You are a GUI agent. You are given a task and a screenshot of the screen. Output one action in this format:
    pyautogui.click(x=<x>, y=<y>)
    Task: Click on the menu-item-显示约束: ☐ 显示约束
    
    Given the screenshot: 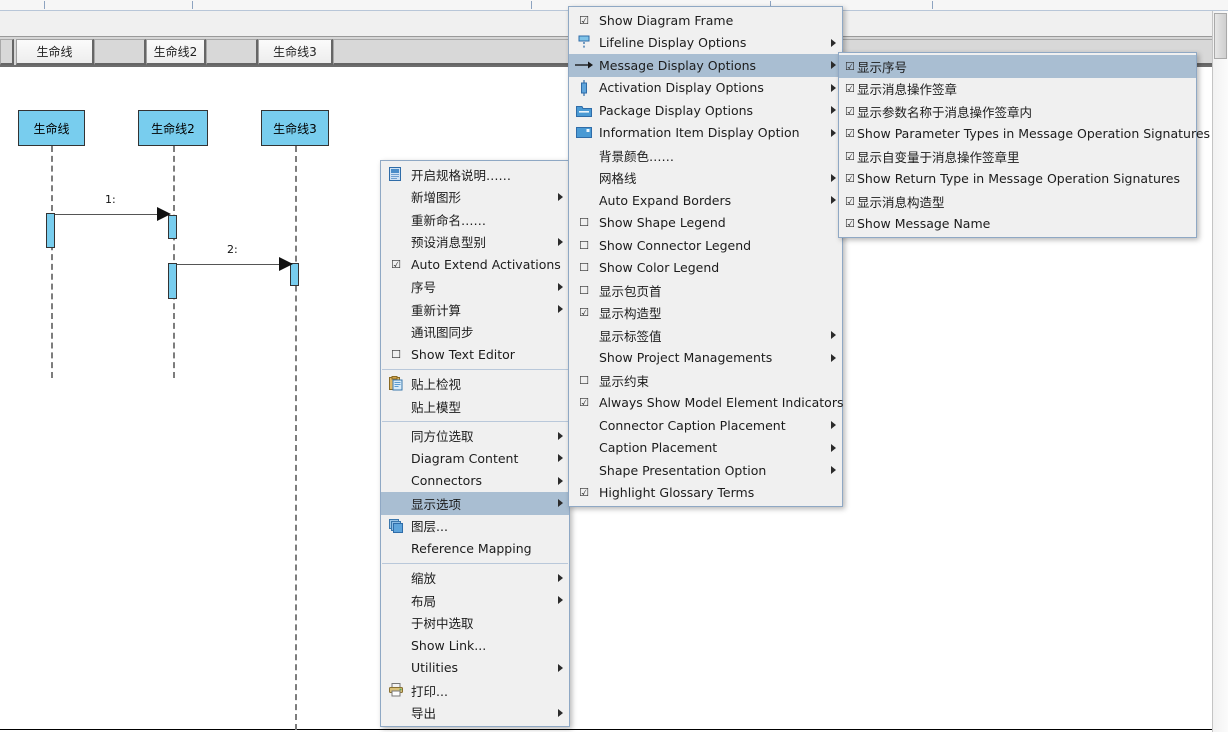 What is the action you would take?
    pyautogui.click(x=705, y=380)
    